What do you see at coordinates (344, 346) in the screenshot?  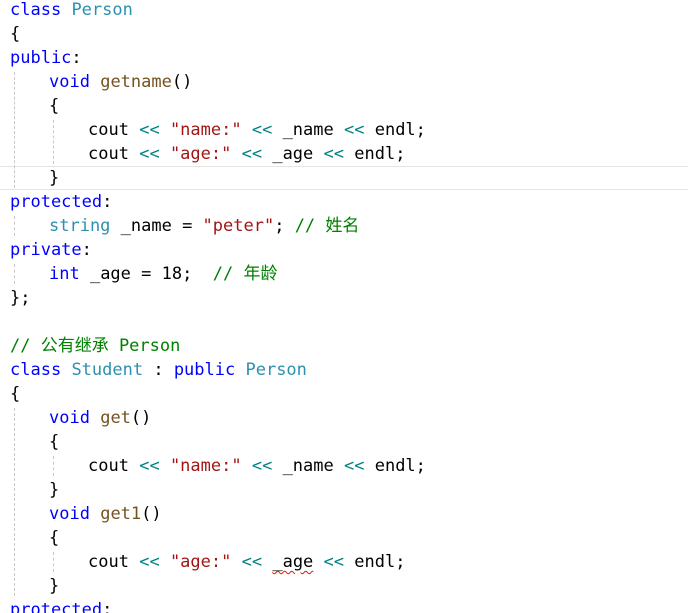 I see `code-line: // 公有继承 Person` at bounding box center [344, 346].